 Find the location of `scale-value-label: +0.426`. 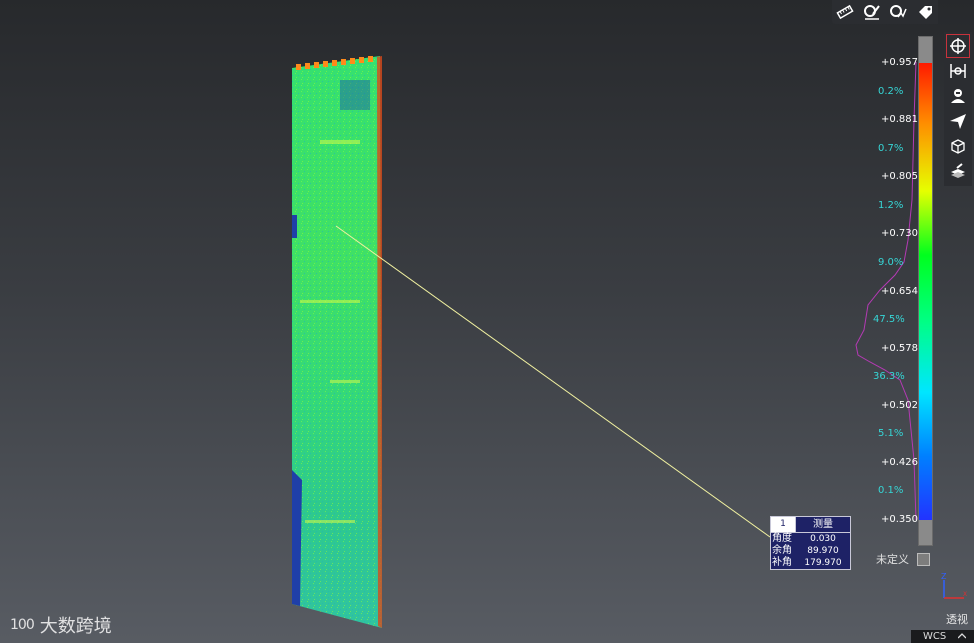

scale-value-label: +0.426 is located at coordinates (900, 462).